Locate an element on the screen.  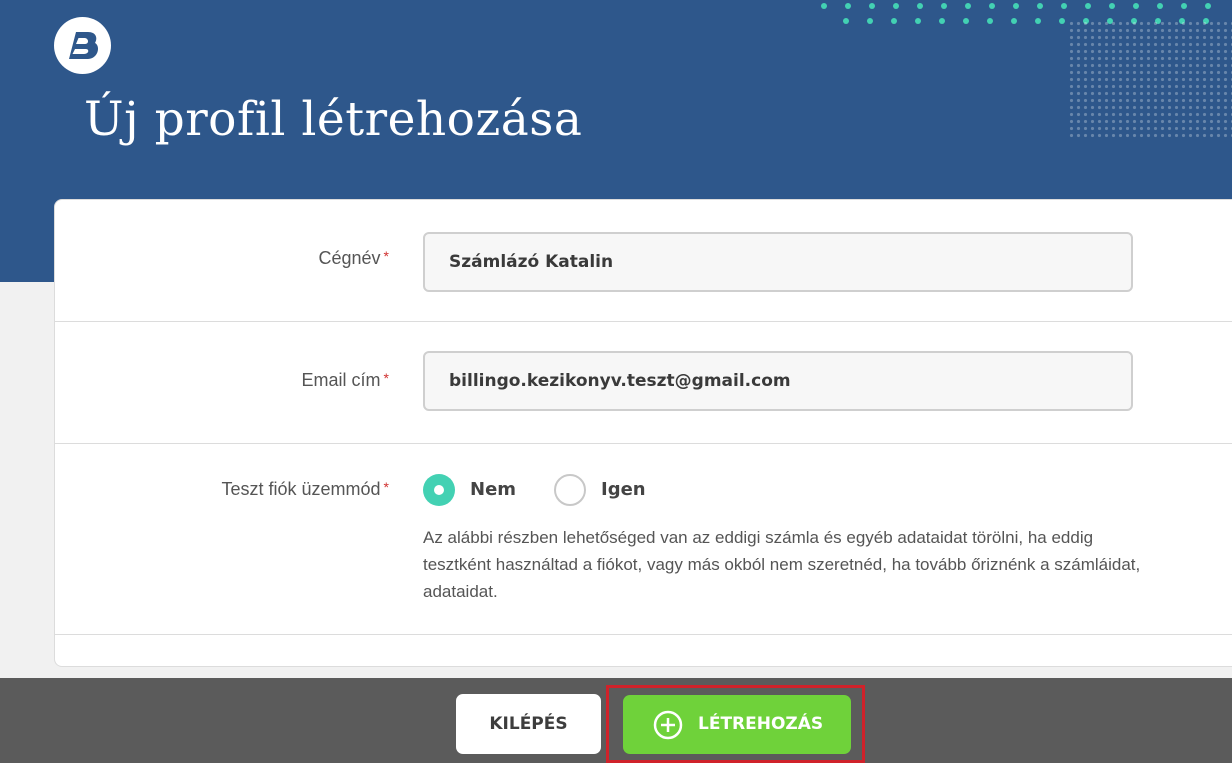
action-footer: KILÉPÉS LÉTREHOZÁS is located at coordinates (616, 720).